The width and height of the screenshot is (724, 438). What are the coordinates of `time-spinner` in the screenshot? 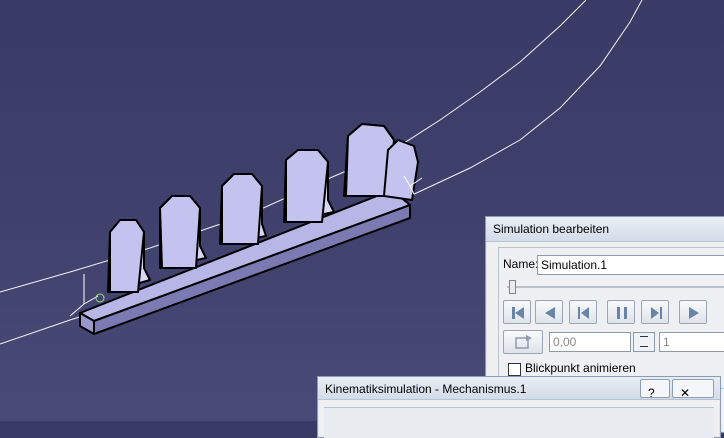 It's located at (644, 342).